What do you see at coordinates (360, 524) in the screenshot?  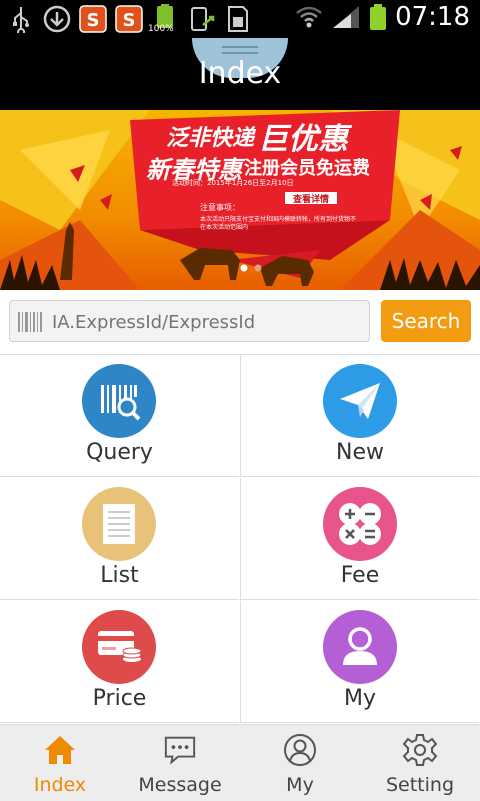 I see `calculator-icon` at bounding box center [360, 524].